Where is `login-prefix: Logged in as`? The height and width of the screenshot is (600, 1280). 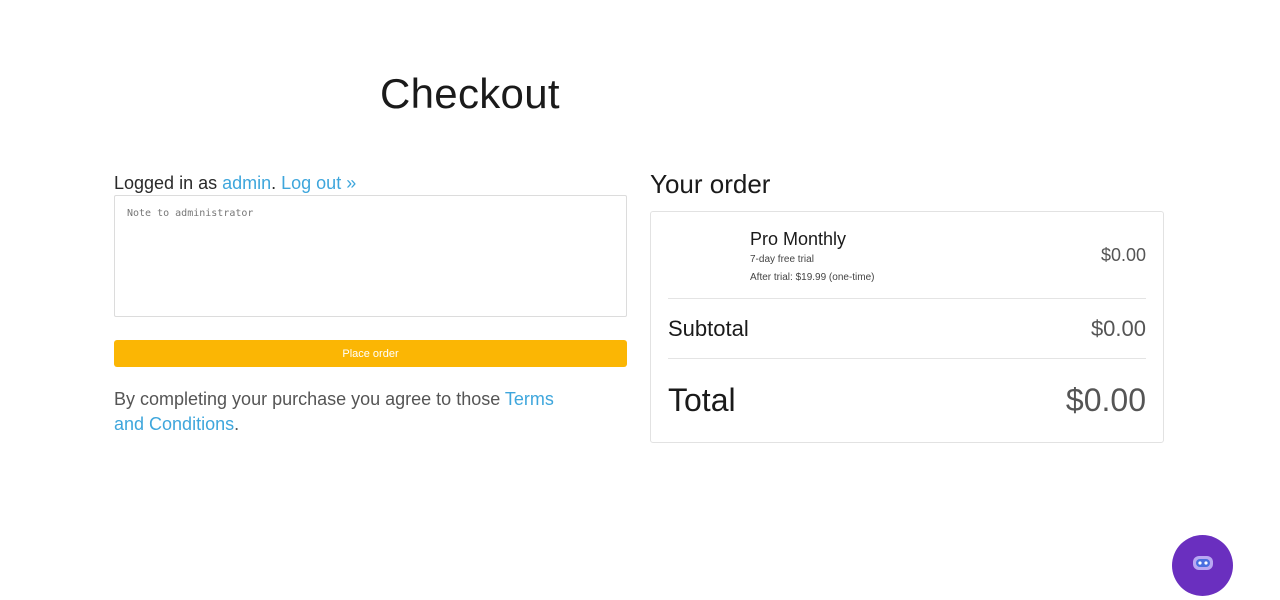
login-prefix: Logged in as is located at coordinates (168, 183).